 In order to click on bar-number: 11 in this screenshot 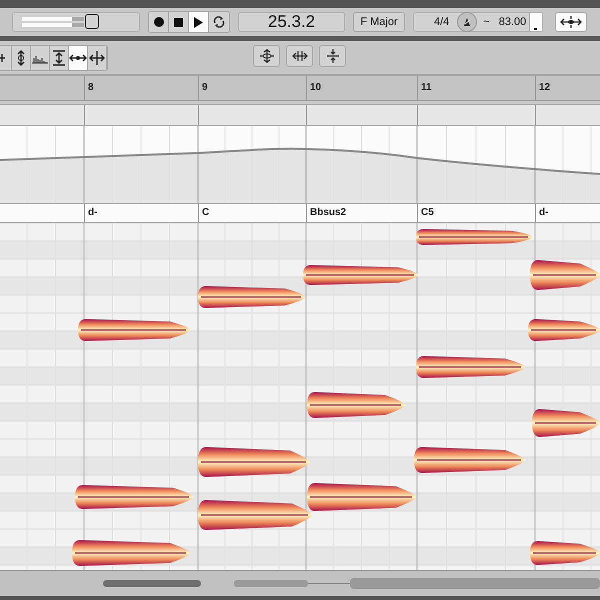, I will do `click(426, 87)`.